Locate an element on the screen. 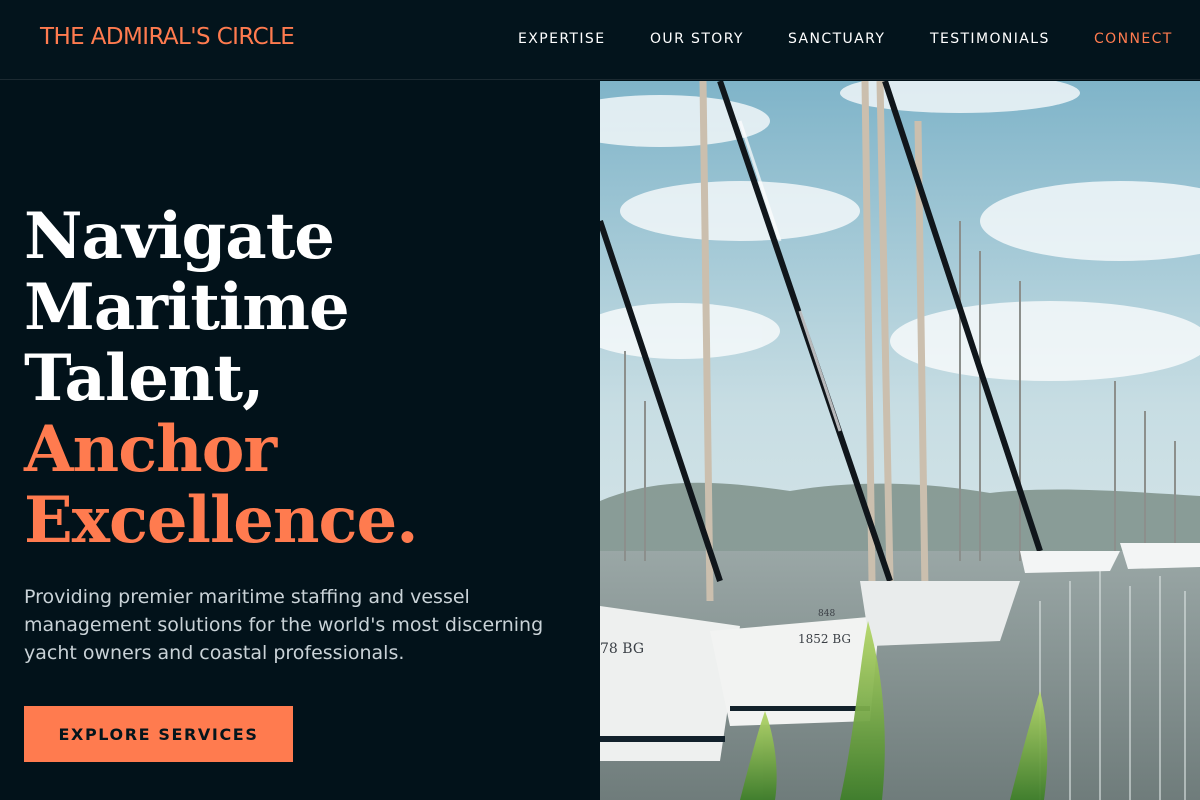 This screenshot has height=800, width=1200. nav-link-expertise: EXPERTISE is located at coordinates (561, 39).